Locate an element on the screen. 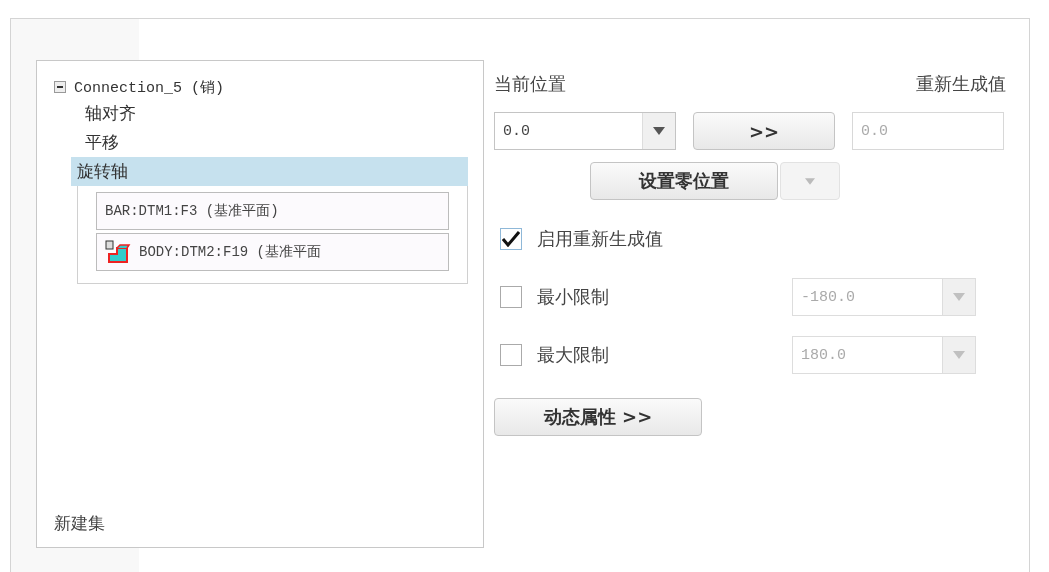 Image resolution: width=1049 pixels, height=572 pixels. checkbox-label: 最大限制 is located at coordinates (573, 355).